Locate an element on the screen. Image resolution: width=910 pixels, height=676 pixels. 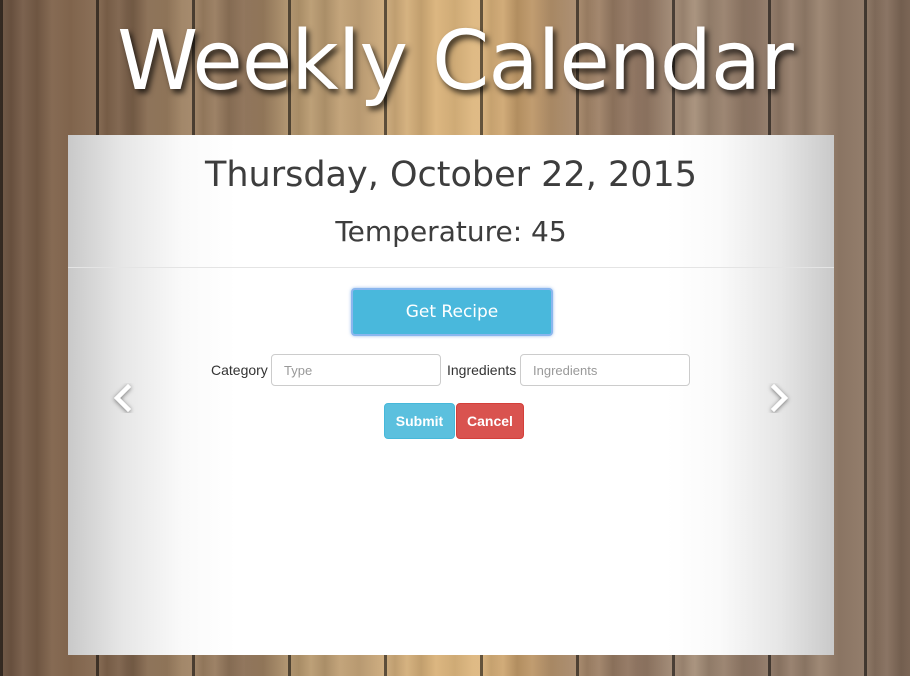
divider is located at coordinates (451, 267).